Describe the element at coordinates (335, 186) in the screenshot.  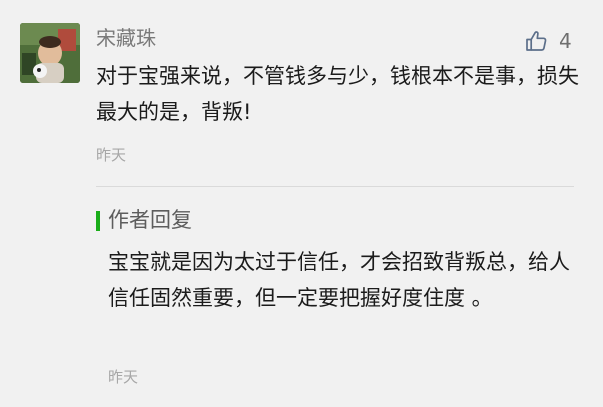
I see `divider` at that location.